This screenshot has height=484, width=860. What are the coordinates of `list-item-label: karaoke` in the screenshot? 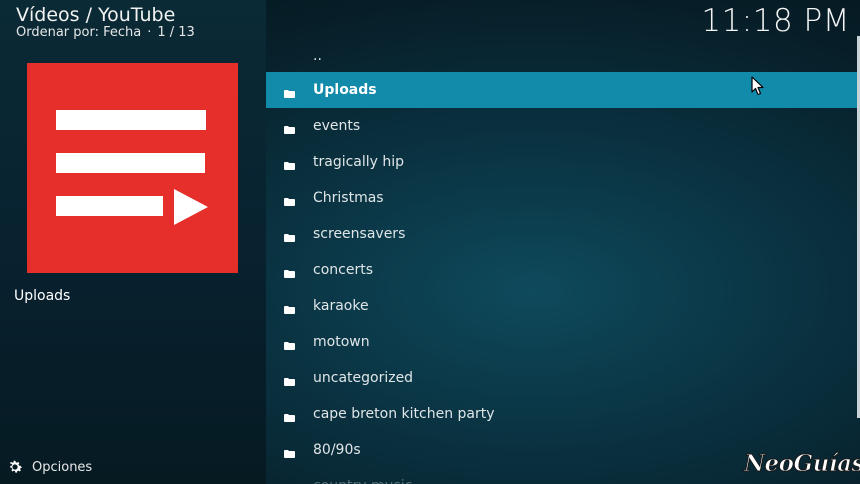 It's located at (341, 306).